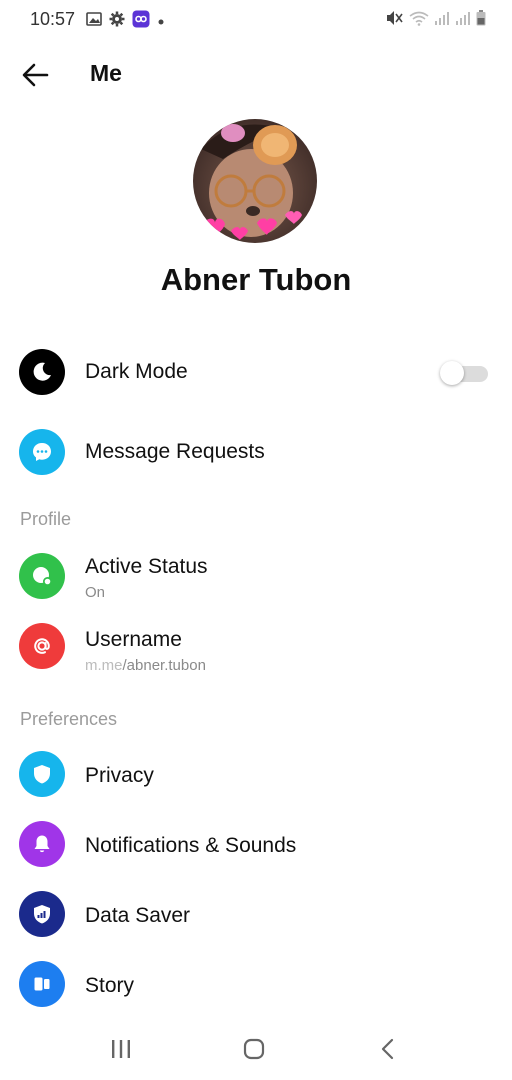 This screenshot has width=512, height=1080. I want to click on username-label: Username, so click(133, 639).